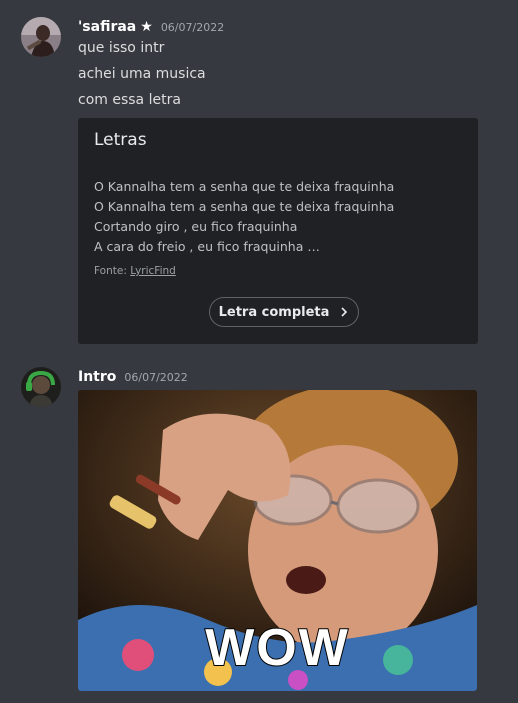 This screenshot has width=518, height=703. I want to click on star-badge-icon: ★, so click(146, 27).